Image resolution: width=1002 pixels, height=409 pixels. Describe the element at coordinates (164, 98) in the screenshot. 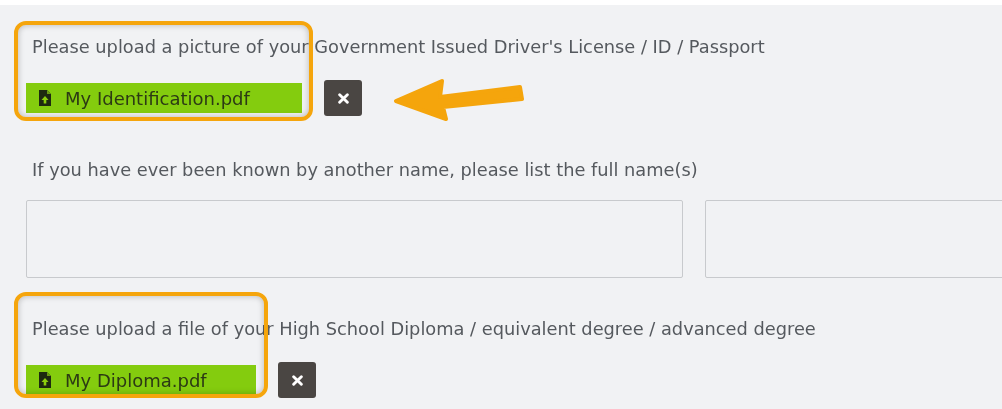

I see `file-link: My Identification.pdf` at that location.